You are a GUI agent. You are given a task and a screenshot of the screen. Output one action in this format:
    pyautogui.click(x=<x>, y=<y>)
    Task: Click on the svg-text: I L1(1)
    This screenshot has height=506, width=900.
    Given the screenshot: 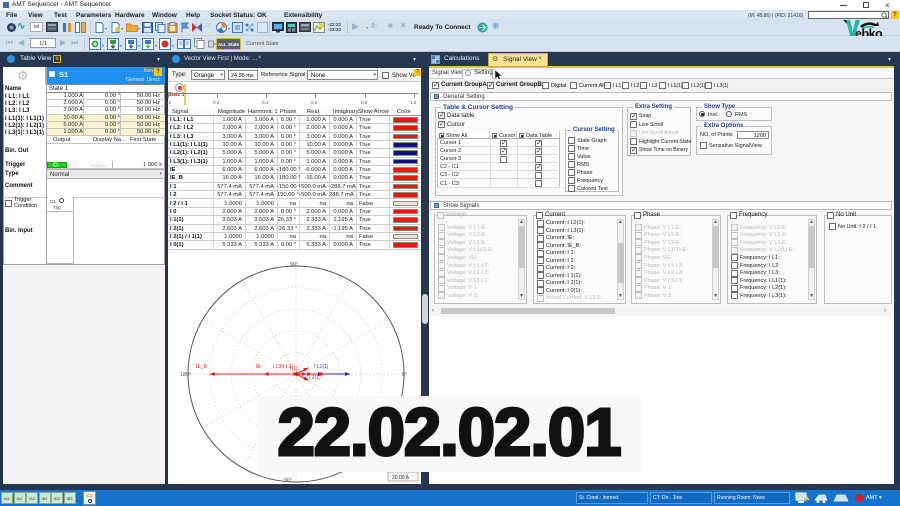 What is the action you would take?
    pyautogui.click(x=321, y=367)
    